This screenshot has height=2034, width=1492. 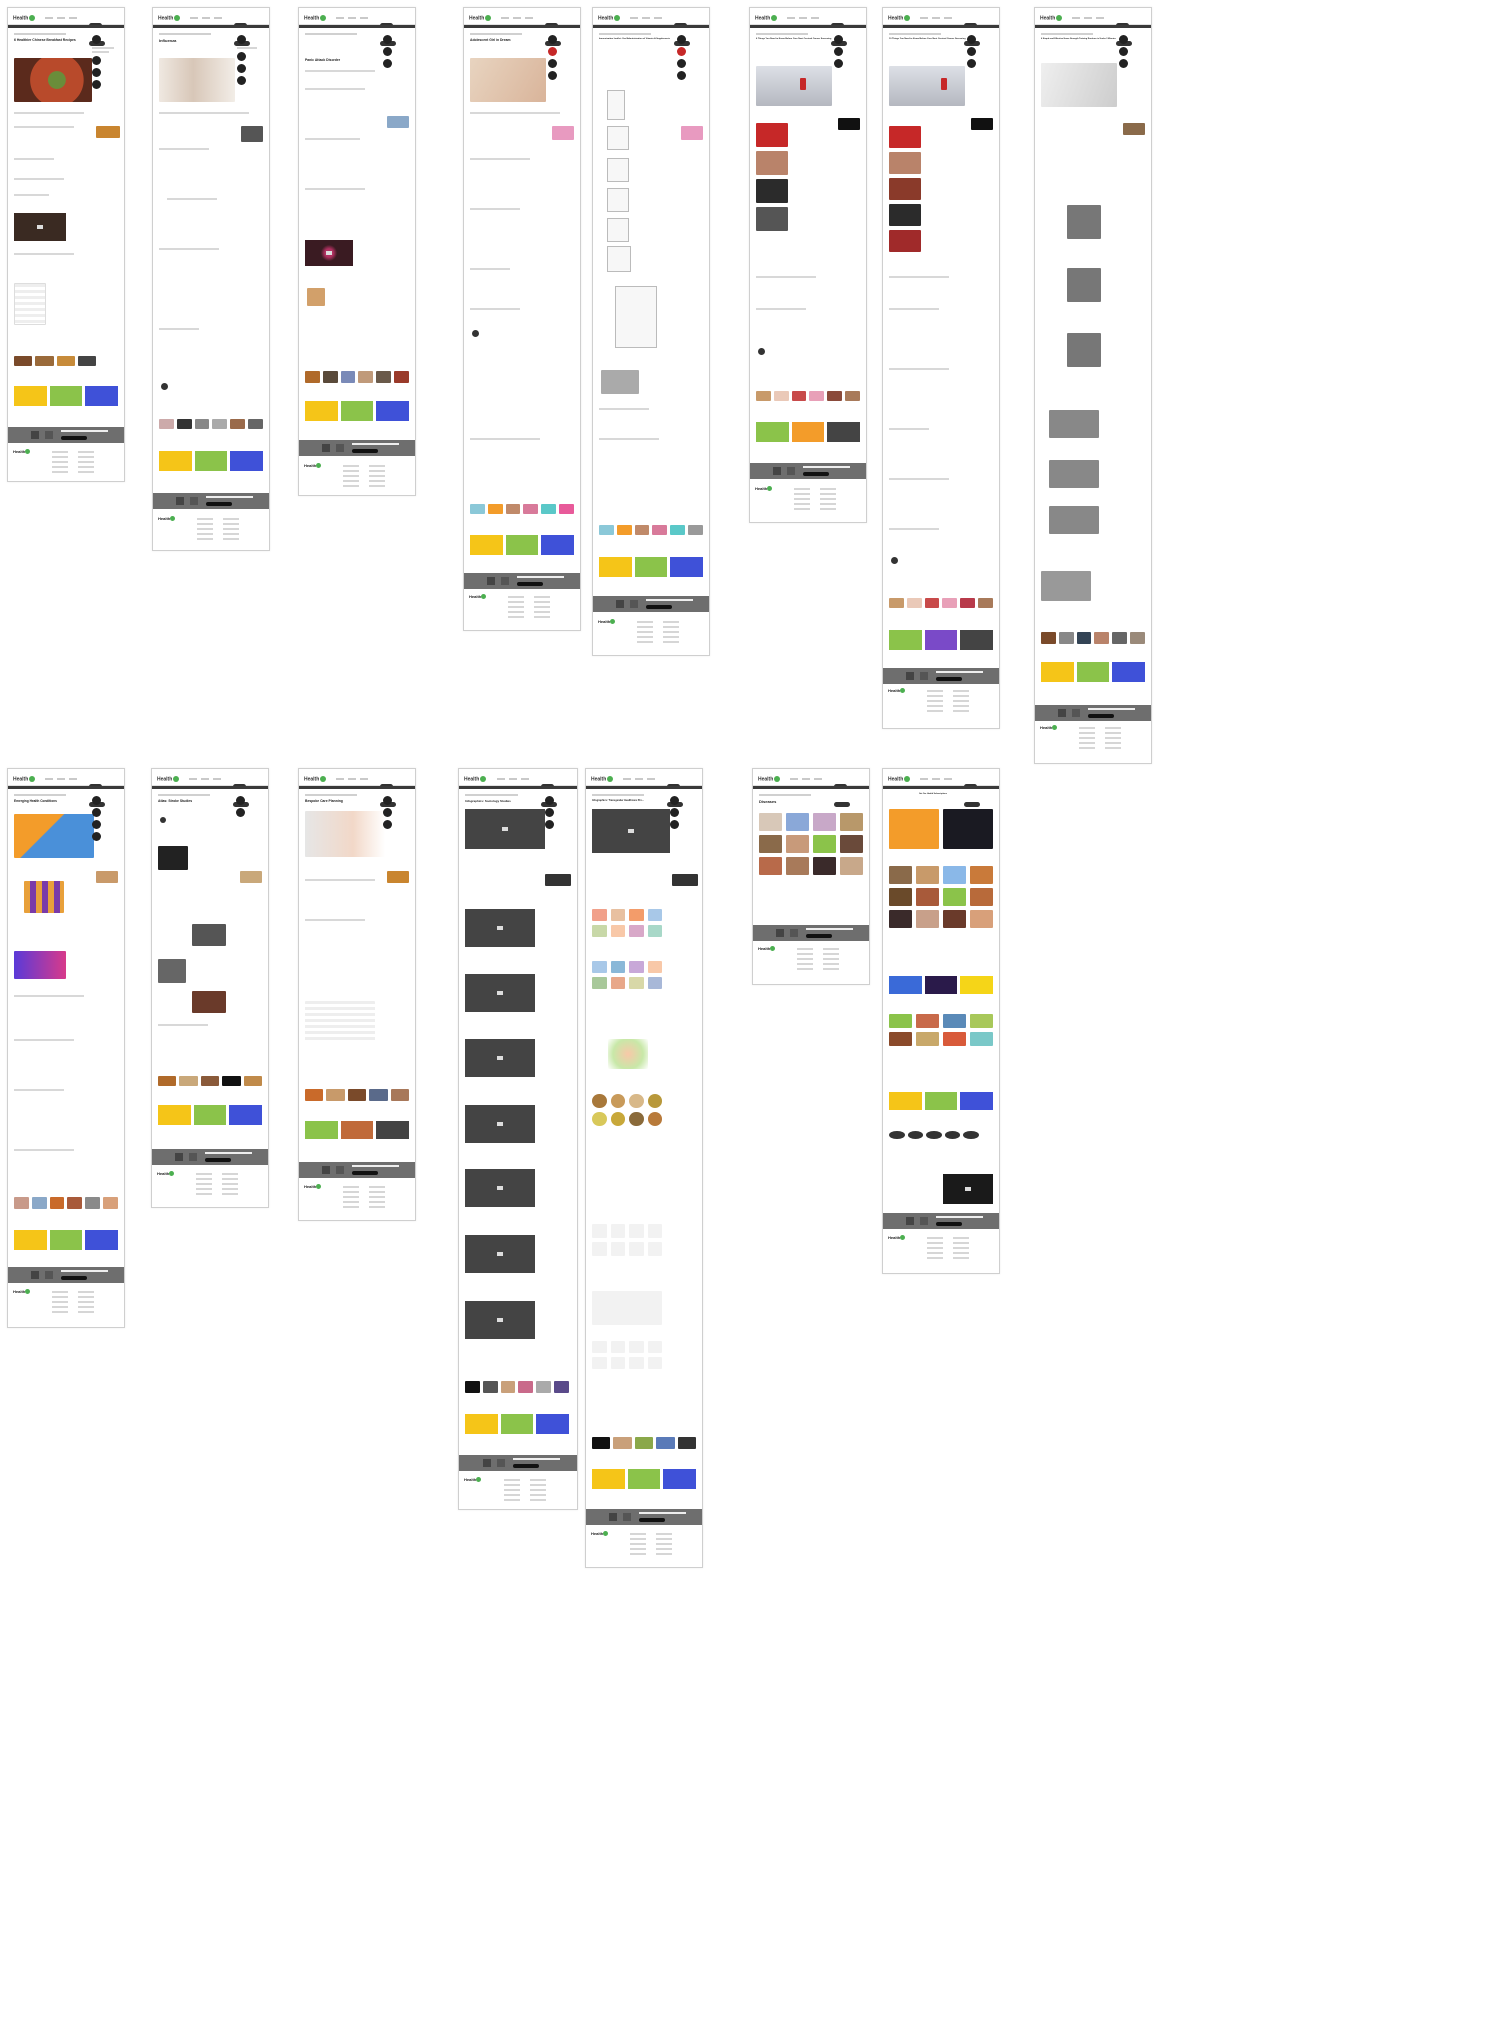 I want to click on nav-buttons, so click(x=103, y=30).